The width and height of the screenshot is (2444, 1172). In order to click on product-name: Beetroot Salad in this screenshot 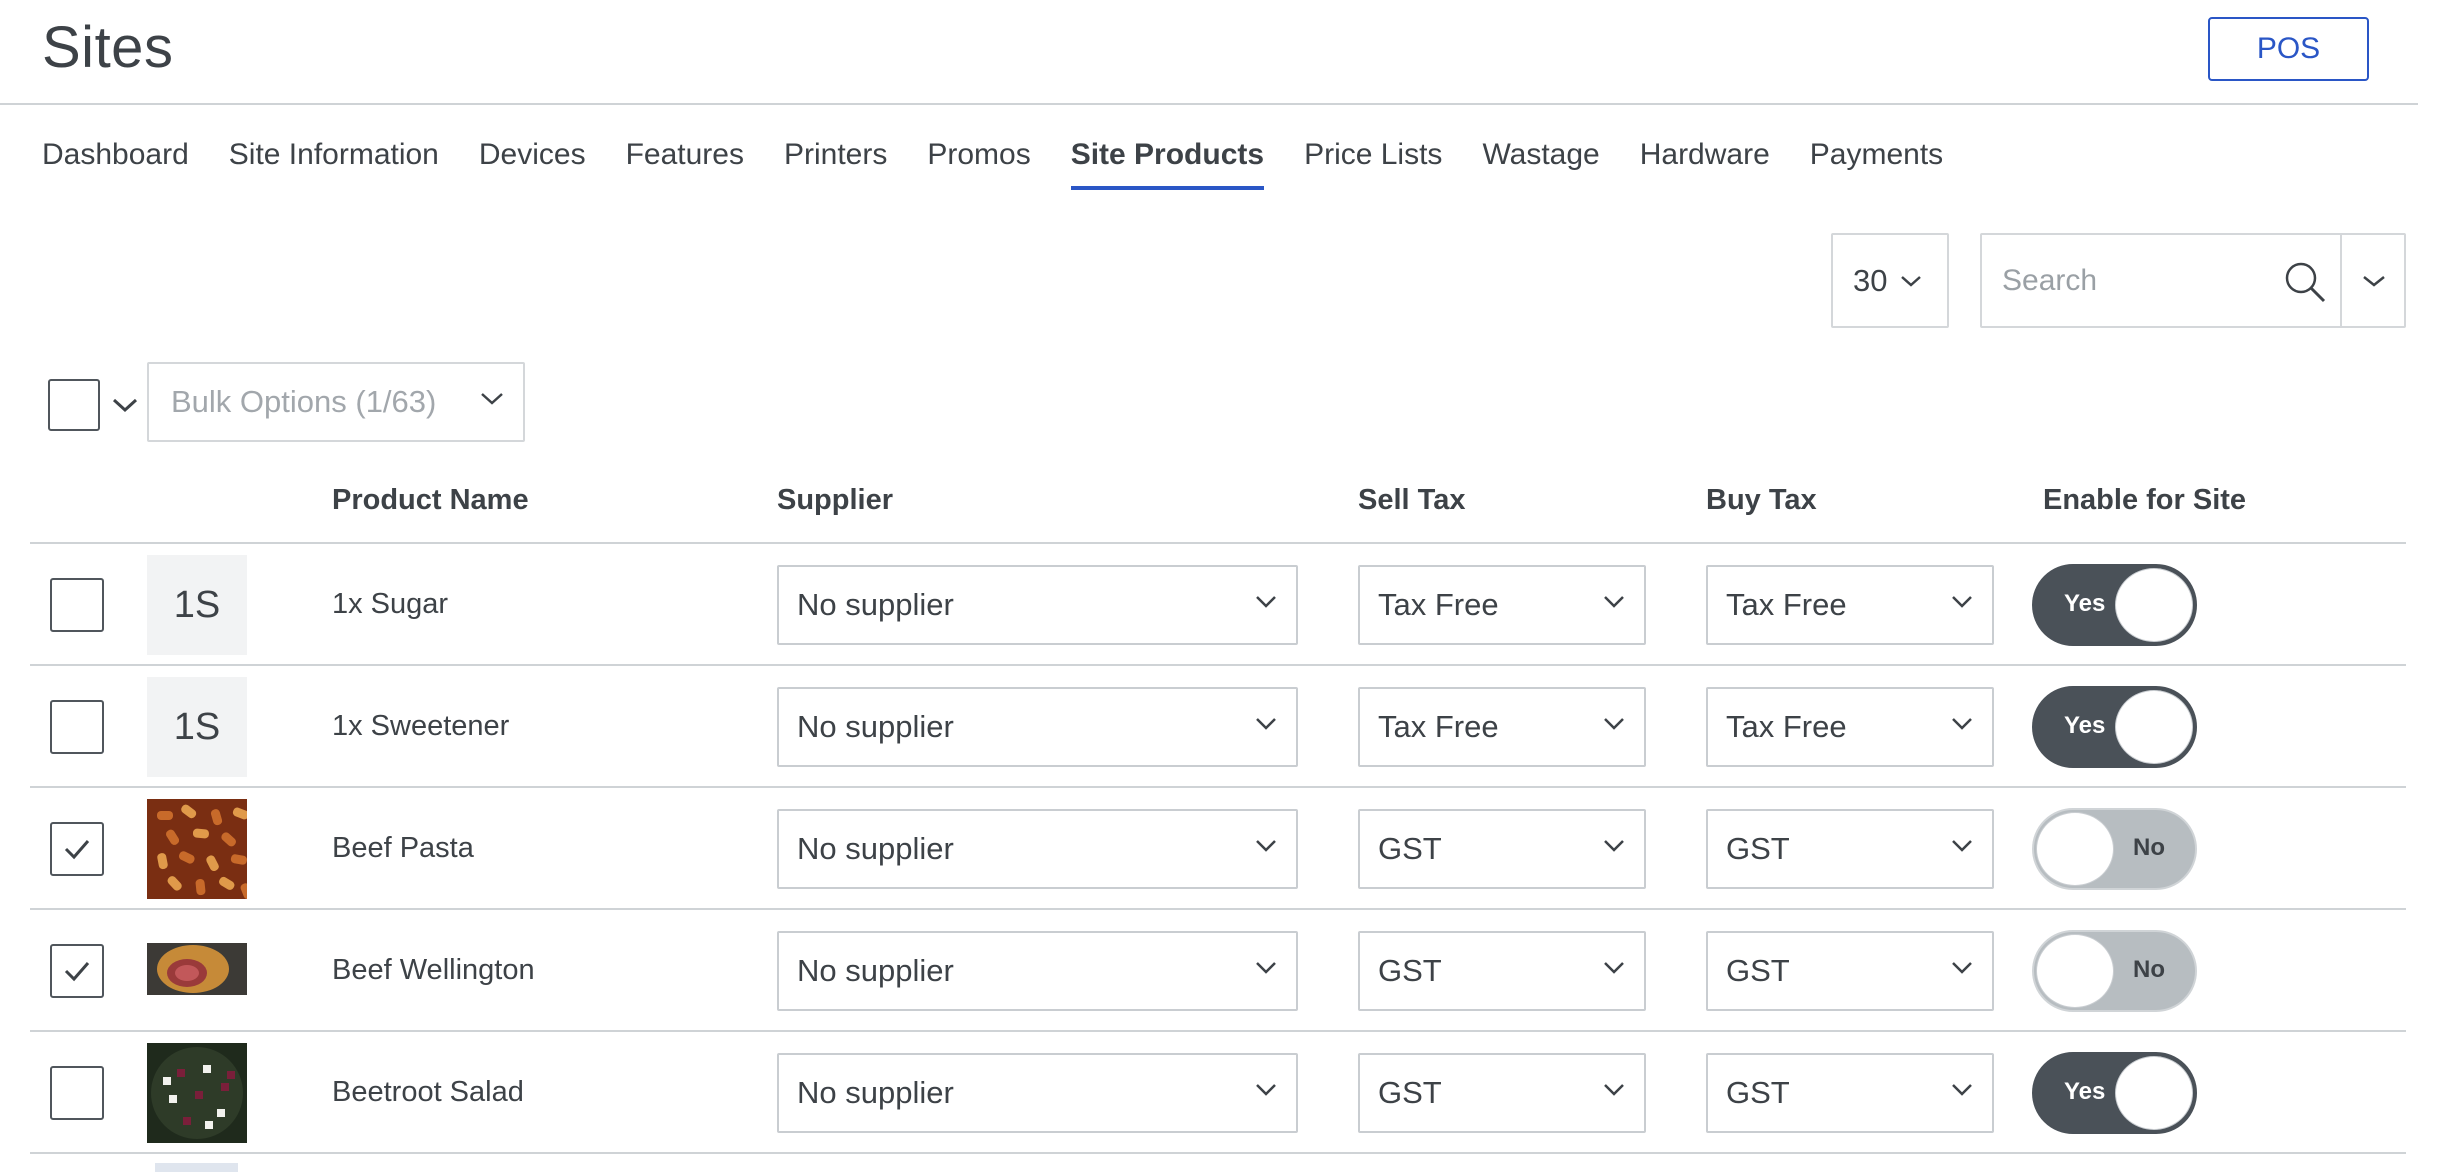, I will do `click(428, 1092)`.